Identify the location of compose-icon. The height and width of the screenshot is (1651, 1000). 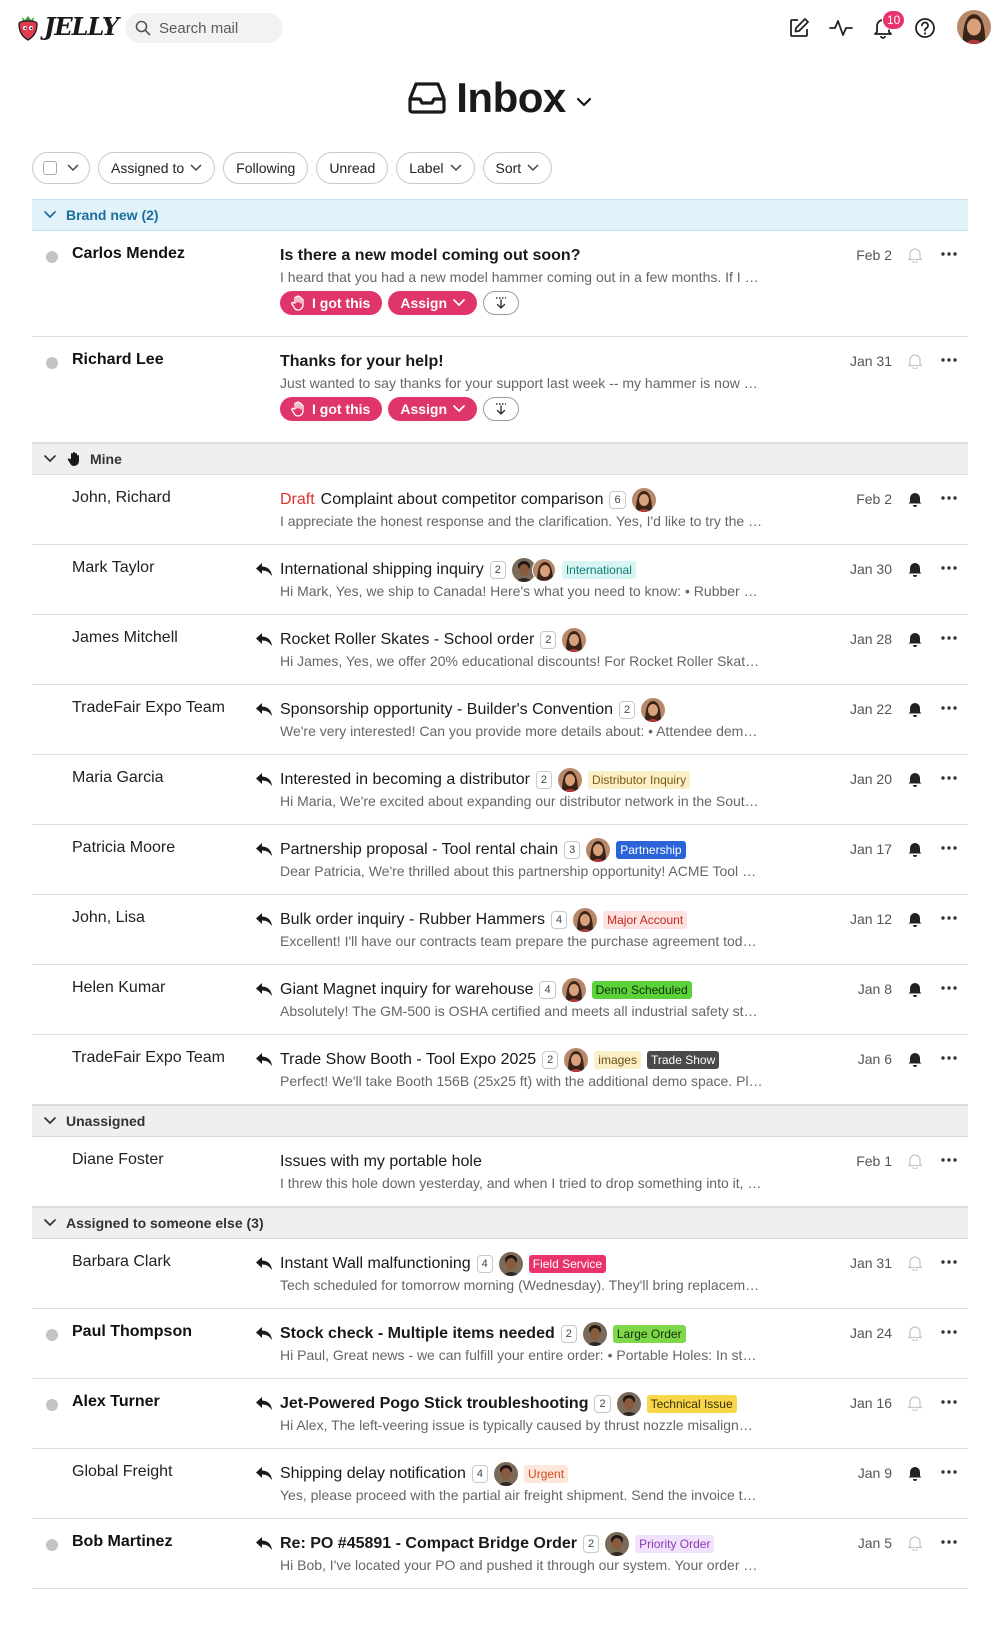
(799, 28).